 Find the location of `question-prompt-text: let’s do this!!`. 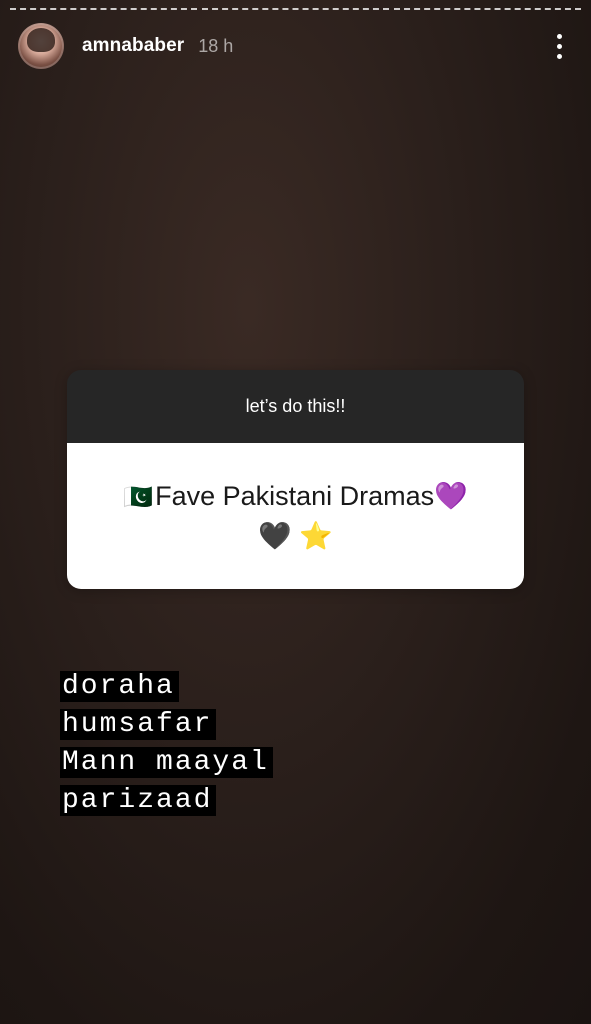

question-prompt-text: let’s do this!! is located at coordinates (295, 406).